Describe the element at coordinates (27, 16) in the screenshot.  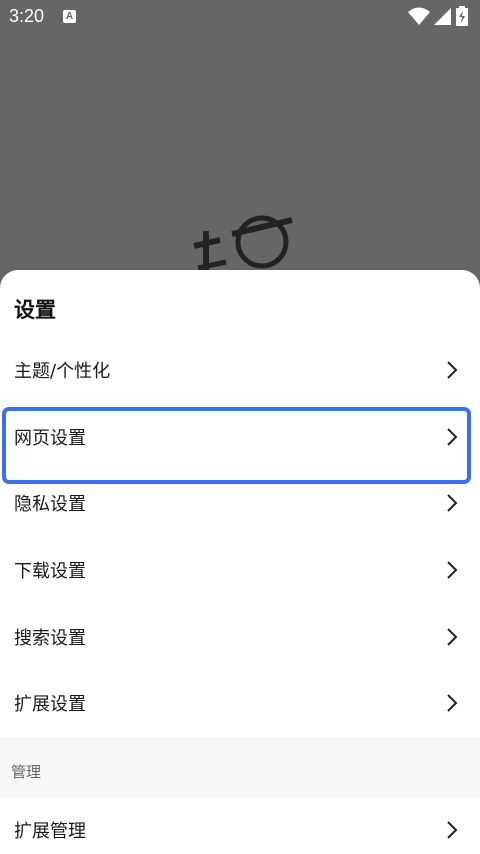
I see `status-time: 3:20` at that location.